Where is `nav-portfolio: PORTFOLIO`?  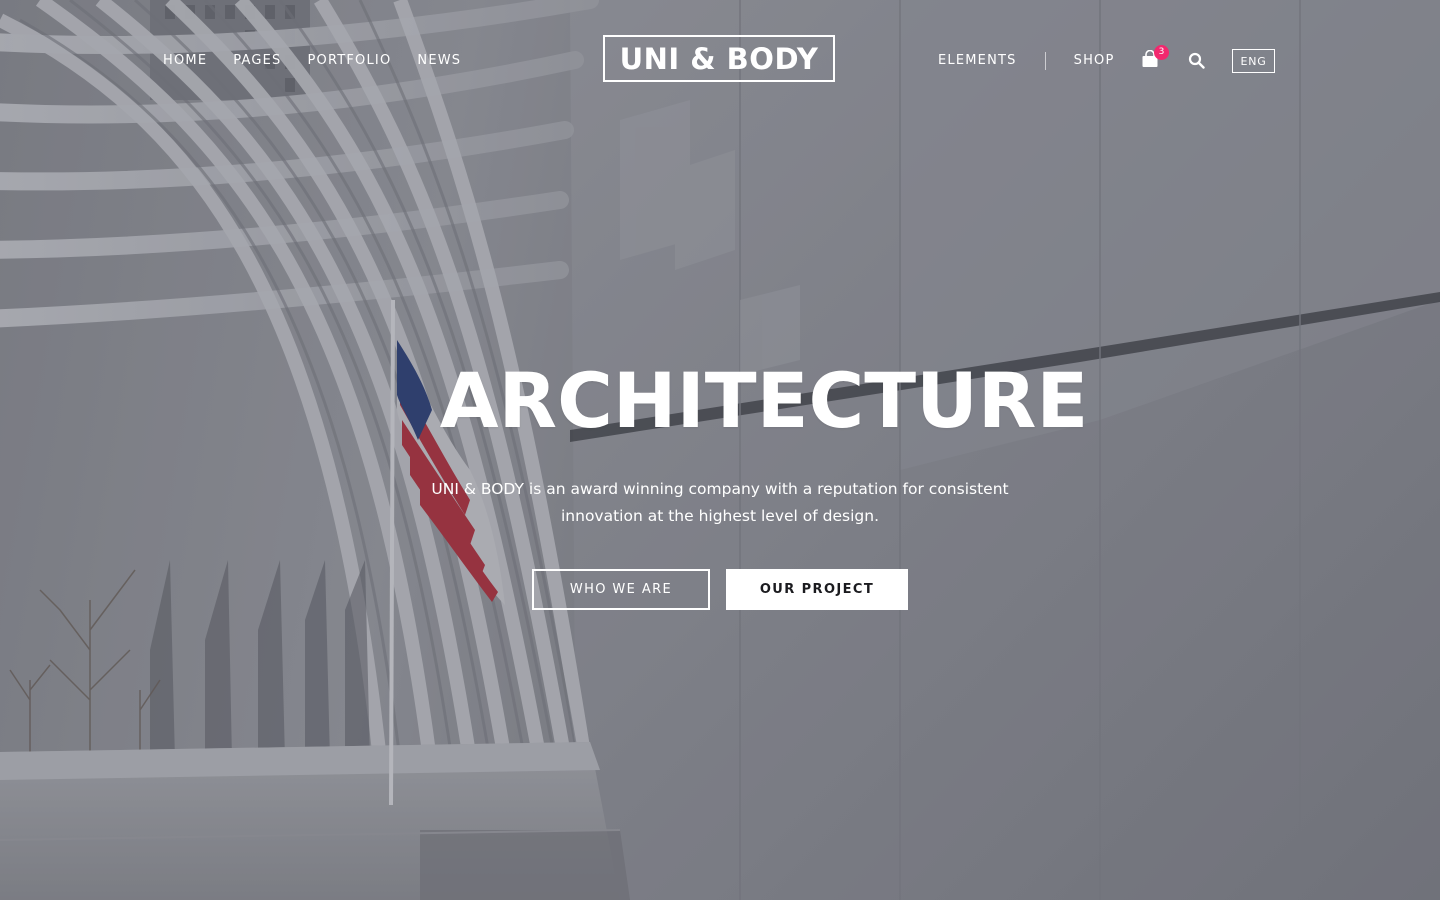
nav-portfolio: PORTFOLIO is located at coordinates (349, 61).